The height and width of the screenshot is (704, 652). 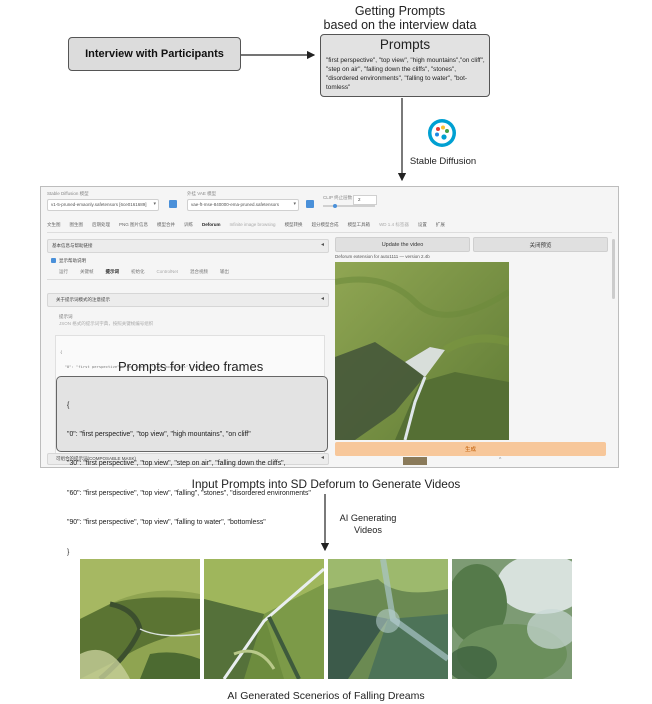 What do you see at coordinates (166, 227) in the screenshot?
I see `tab: 模型合并` at bounding box center [166, 227].